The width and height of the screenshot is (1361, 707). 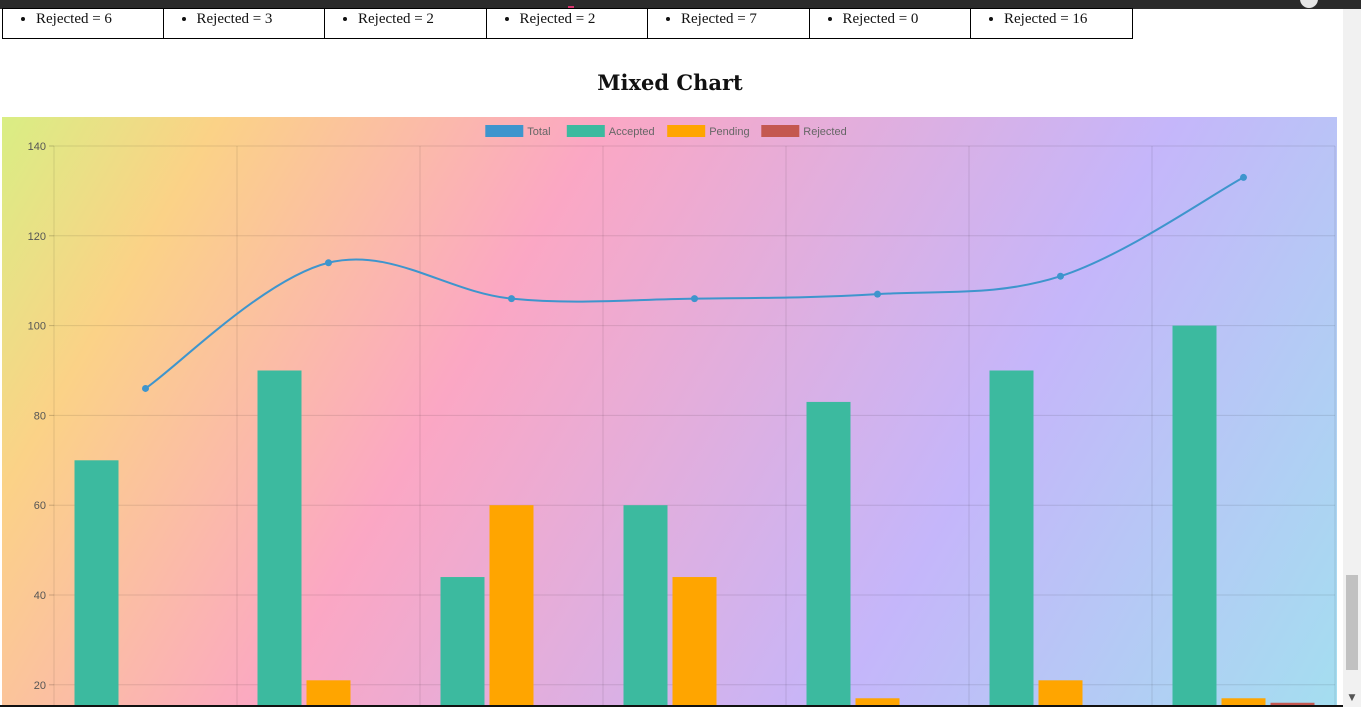 What do you see at coordinates (1352, 358) in the screenshot?
I see `vertical-scrollbar: ▼` at bounding box center [1352, 358].